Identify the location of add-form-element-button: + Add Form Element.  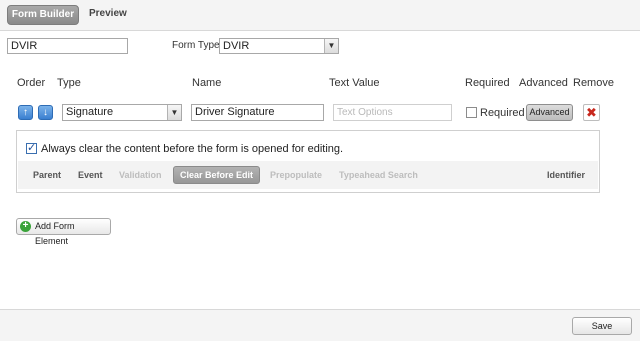
(63, 232).